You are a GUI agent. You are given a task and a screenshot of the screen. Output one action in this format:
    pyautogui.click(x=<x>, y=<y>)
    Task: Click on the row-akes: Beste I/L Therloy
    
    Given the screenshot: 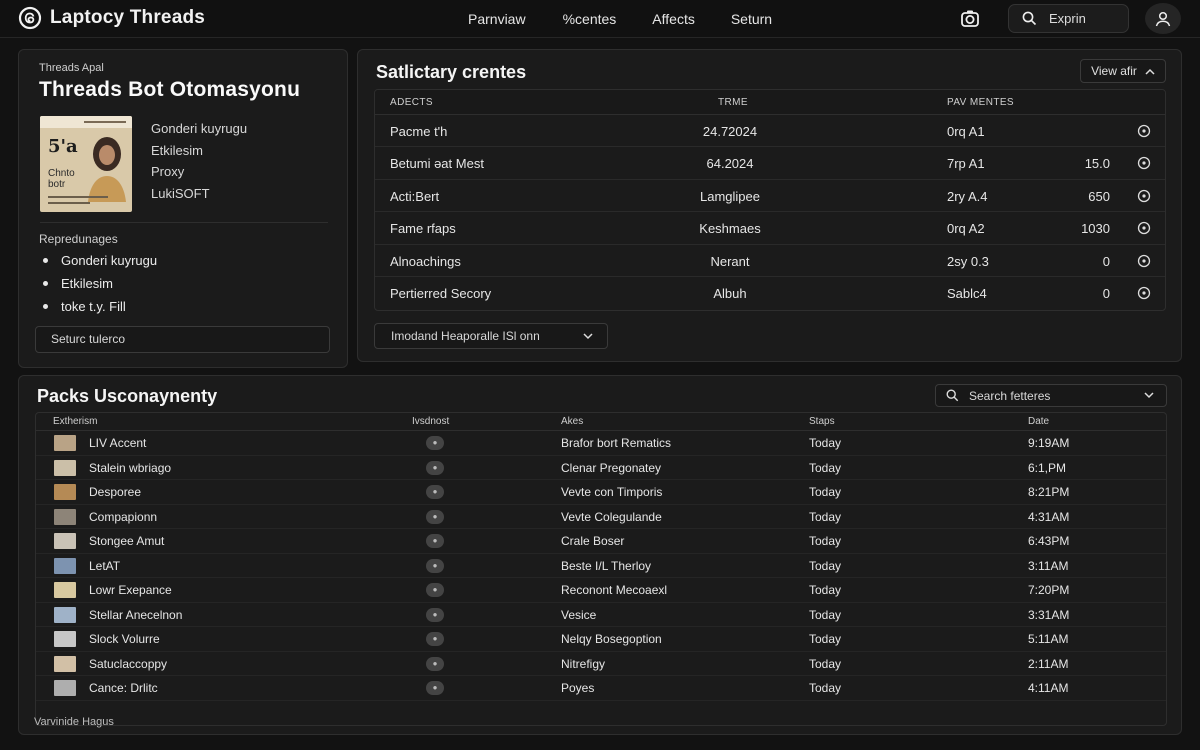 What is the action you would take?
    pyautogui.click(x=606, y=565)
    